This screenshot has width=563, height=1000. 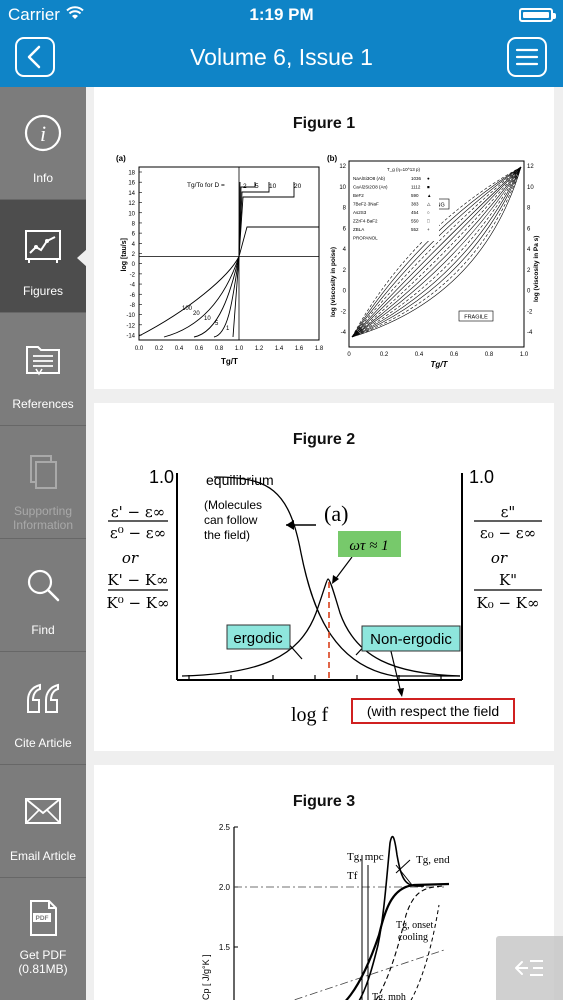 I want to click on right-axis-top: 1.0, so click(x=481, y=477).